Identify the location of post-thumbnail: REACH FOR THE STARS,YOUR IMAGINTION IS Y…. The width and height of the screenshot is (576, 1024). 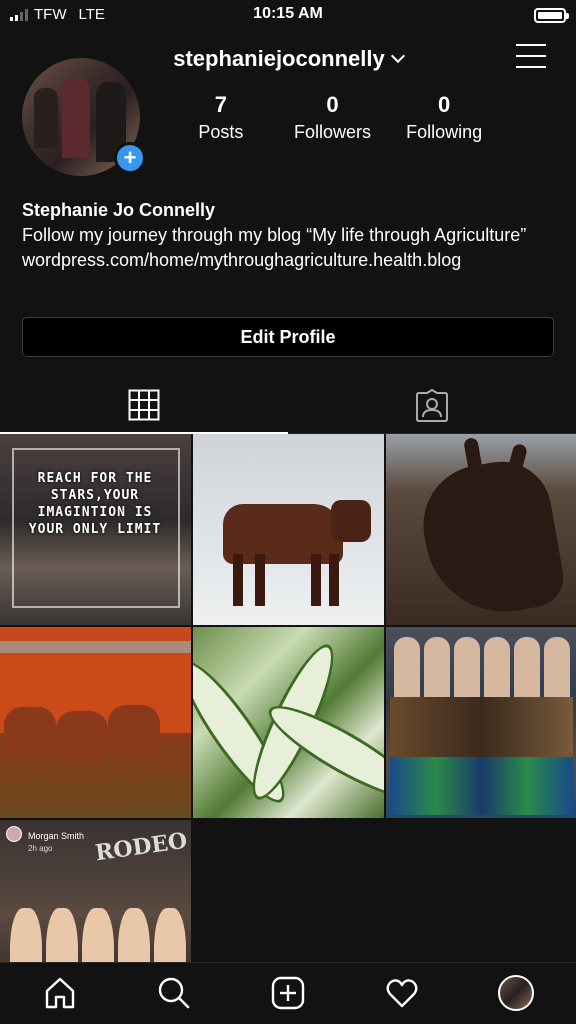
(95, 529).